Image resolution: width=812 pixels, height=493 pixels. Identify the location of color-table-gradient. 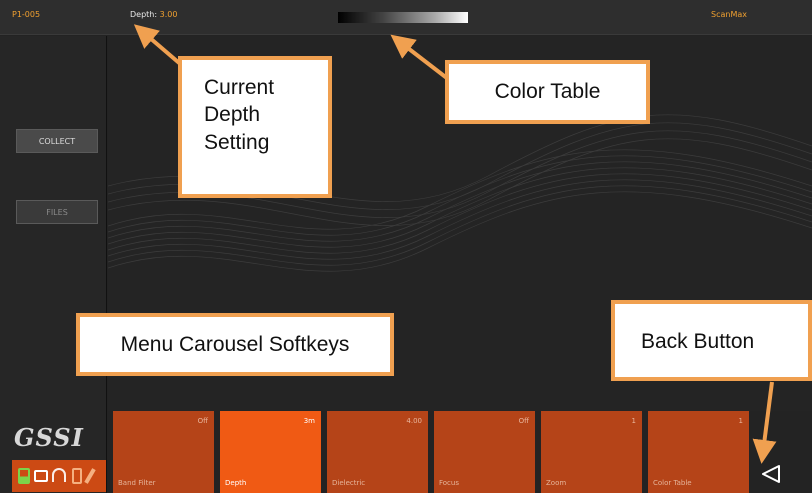
(403, 17).